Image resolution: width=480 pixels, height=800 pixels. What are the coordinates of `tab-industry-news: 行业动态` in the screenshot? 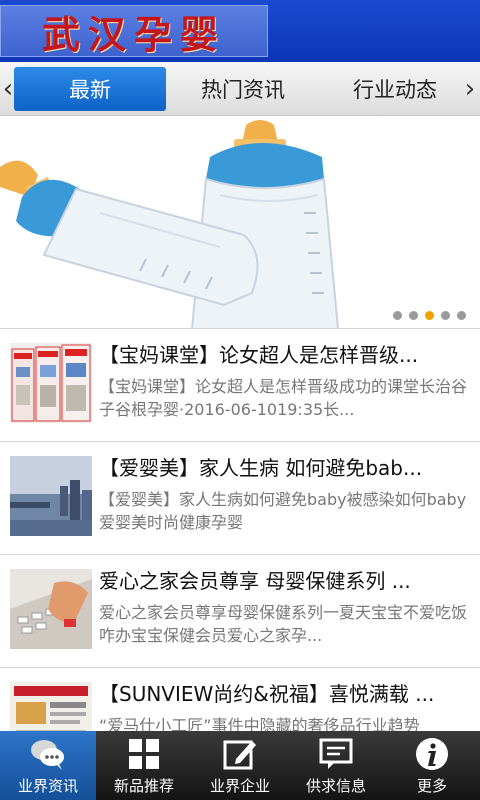 It's located at (395, 89).